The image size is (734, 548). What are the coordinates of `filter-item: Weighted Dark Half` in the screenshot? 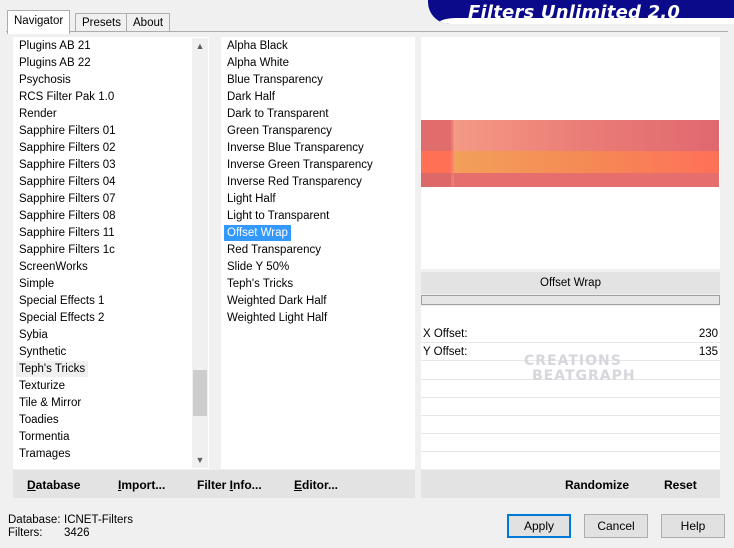 It's located at (277, 301).